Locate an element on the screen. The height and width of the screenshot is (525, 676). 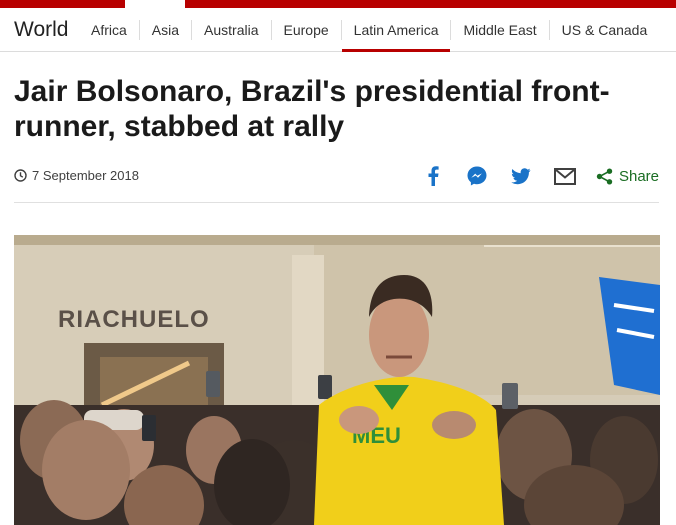
twitter-icon is located at coordinates (521, 175).